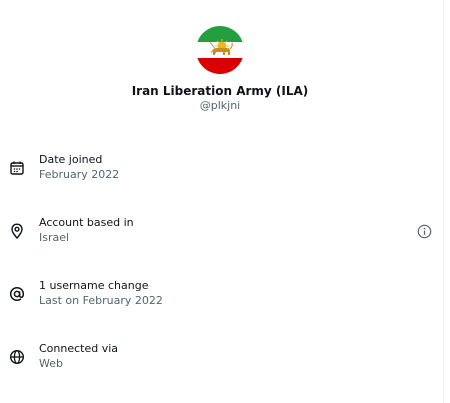 The width and height of the screenshot is (450, 403). Describe the element at coordinates (222, 296) in the screenshot. I see `detail-row-username-change: 1 username change Last on February 2022` at that location.